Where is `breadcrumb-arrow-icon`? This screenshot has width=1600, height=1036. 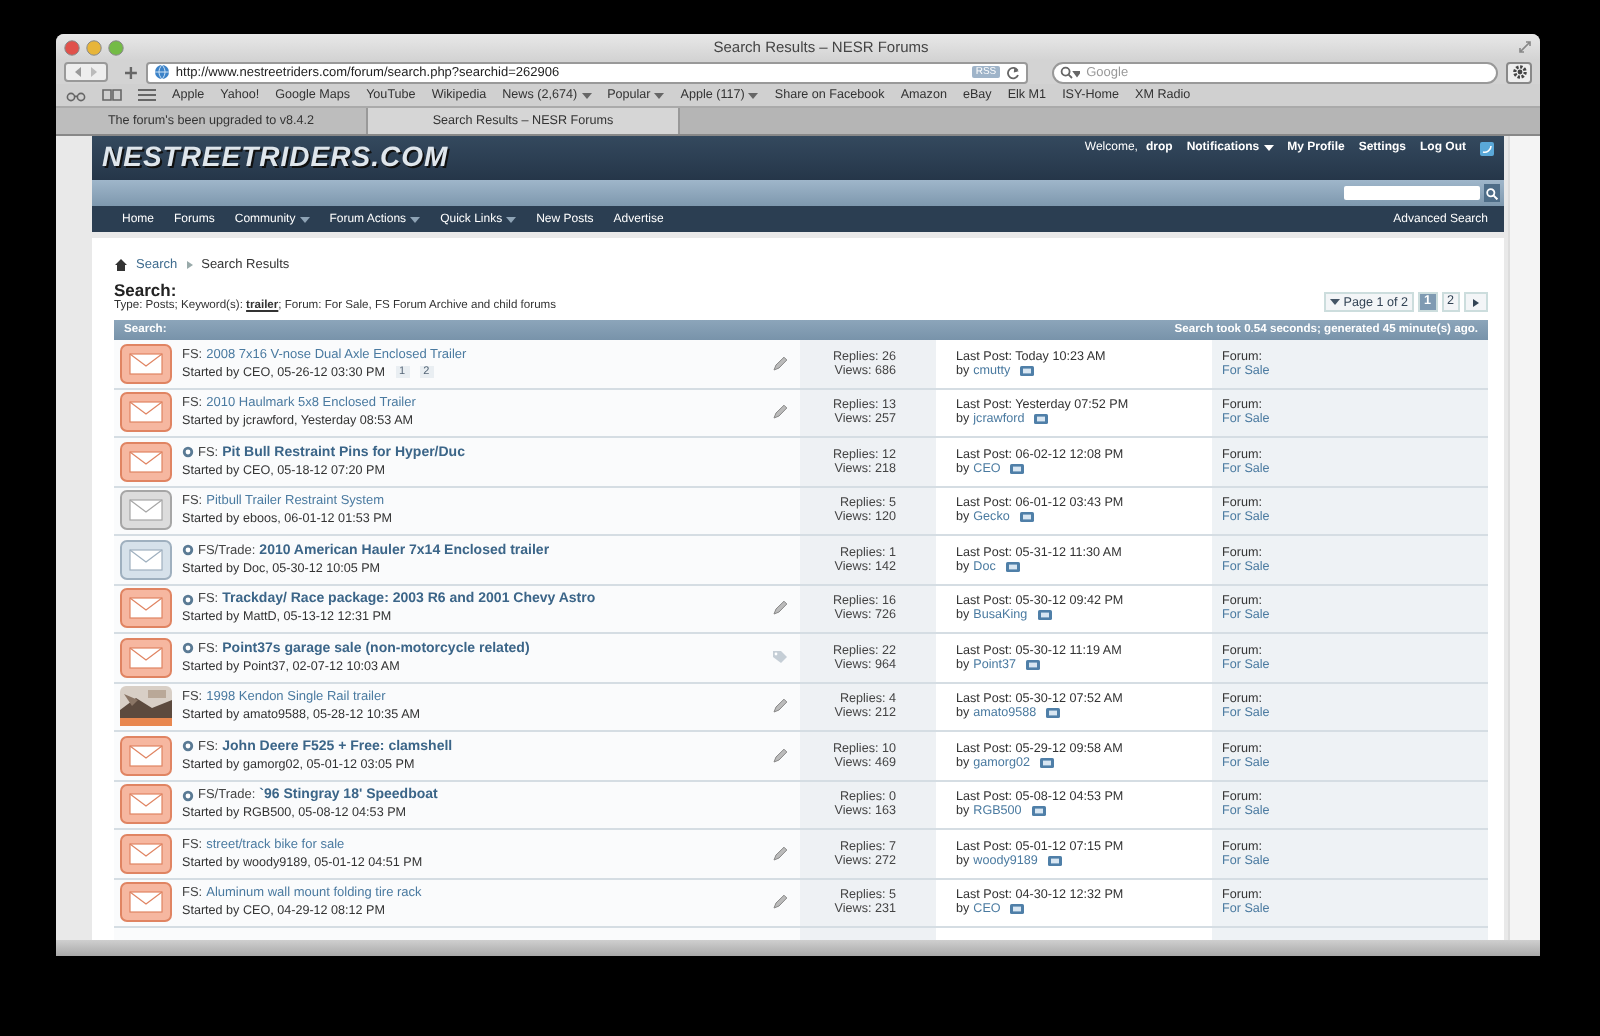
breadcrumb-arrow-icon is located at coordinates (189, 265).